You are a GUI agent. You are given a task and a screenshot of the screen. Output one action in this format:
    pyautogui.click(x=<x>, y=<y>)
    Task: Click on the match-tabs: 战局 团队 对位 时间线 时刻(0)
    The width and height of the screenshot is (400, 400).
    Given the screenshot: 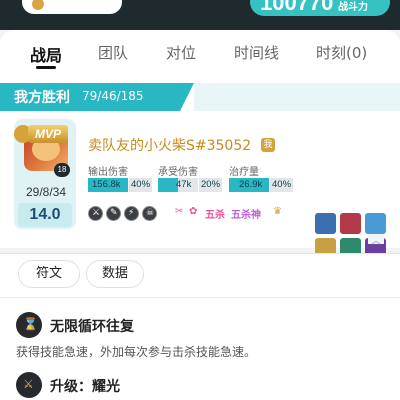 What is the action you would take?
    pyautogui.click(x=200, y=52)
    